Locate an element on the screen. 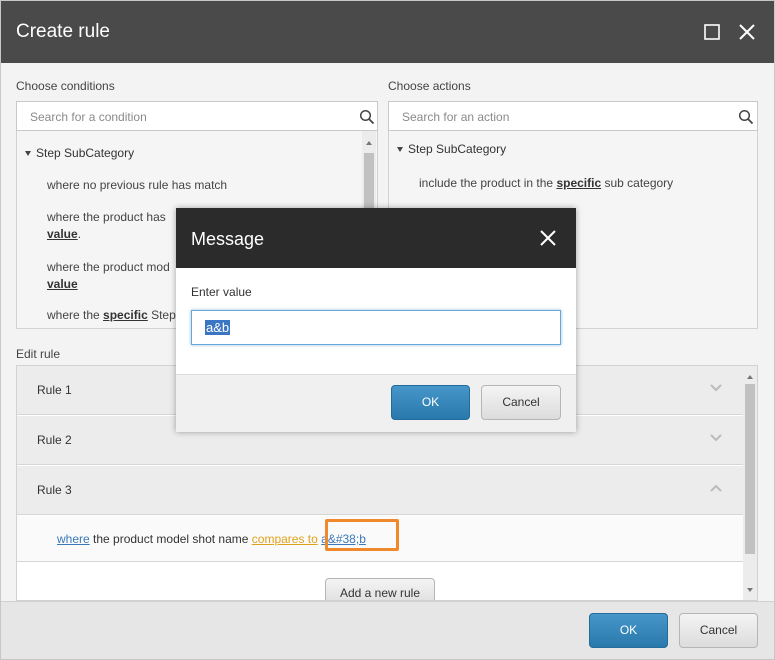 This screenshot has width=775, height=660. dialog-footer: OK Cancel is located at coordinates (387, 630).